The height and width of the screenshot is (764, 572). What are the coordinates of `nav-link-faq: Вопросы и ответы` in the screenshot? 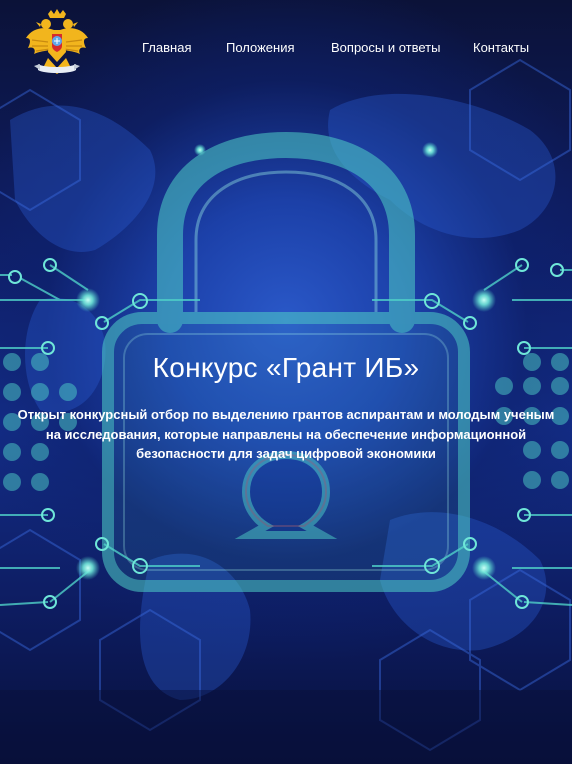 It's located at (385, 47).